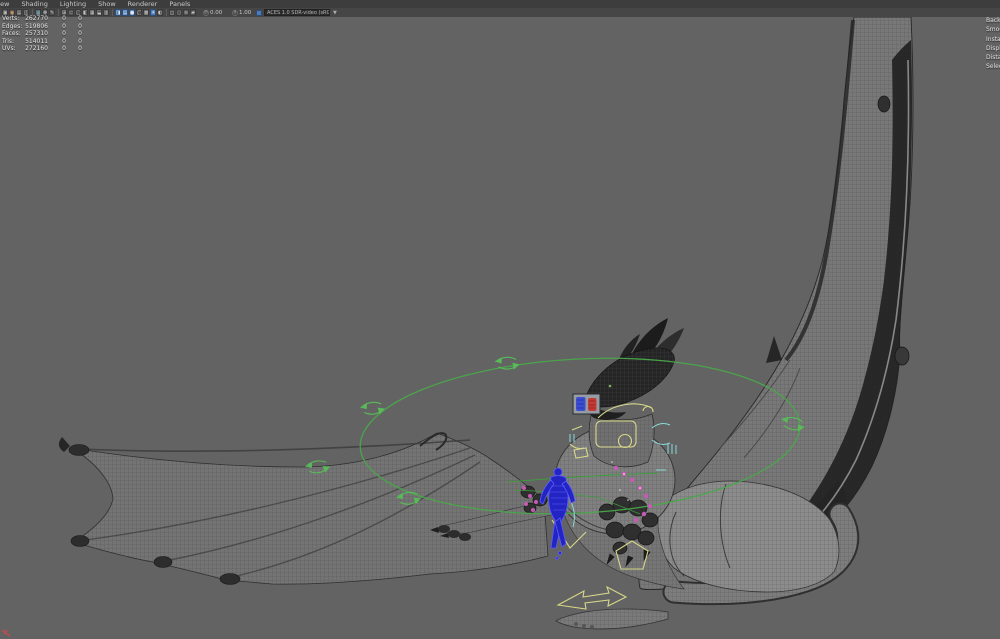 The height and width of the screenshot is (639, 1000). I want to click on gamma-value: 1.00, so click(245, 13).